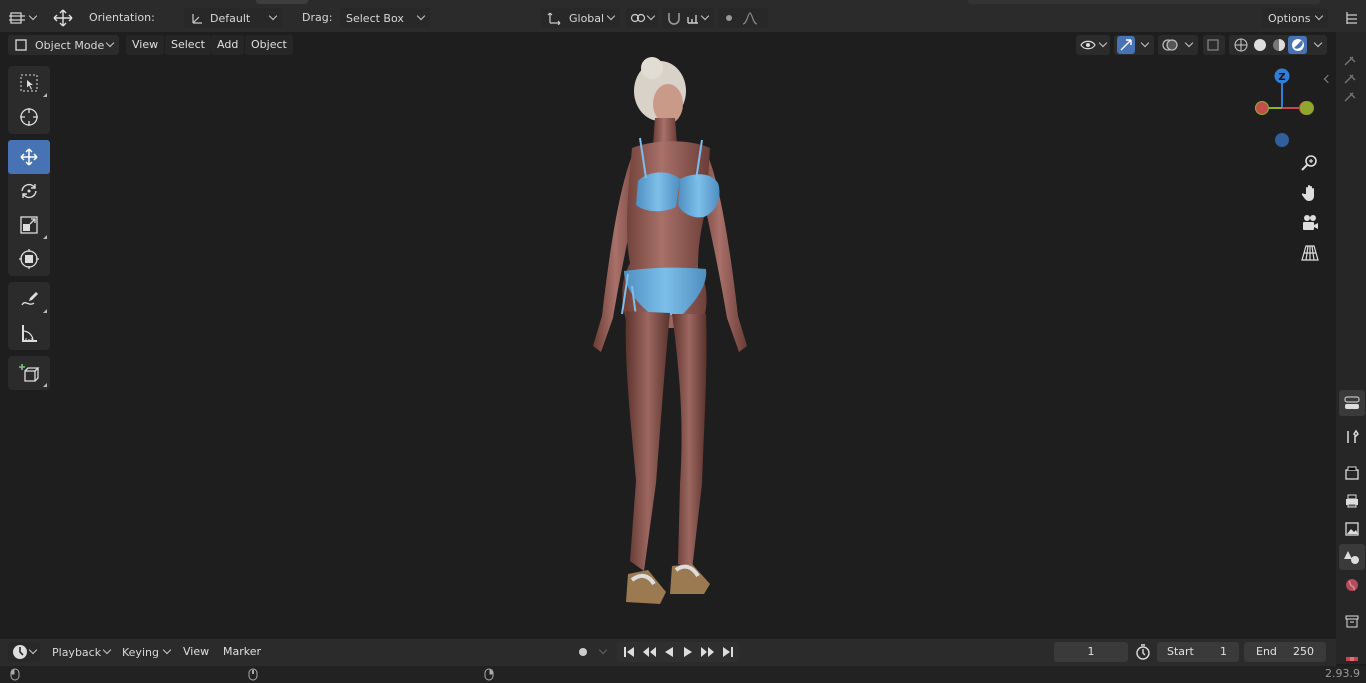  I want to click on annotate-pencil-icon, so click(29, 299).